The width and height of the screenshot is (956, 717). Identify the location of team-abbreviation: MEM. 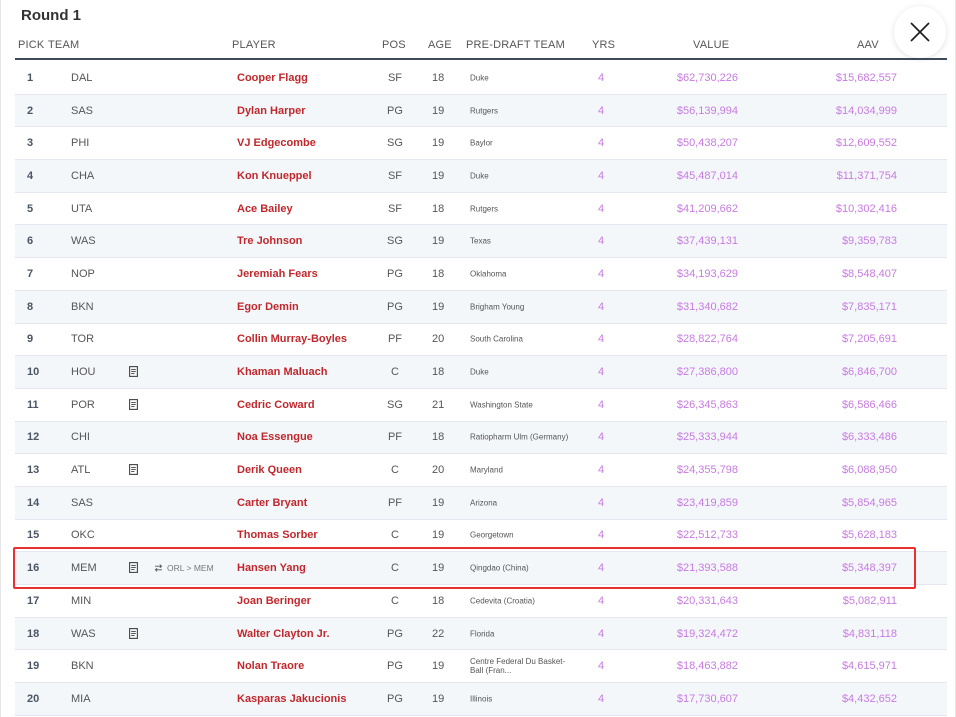
(84, 568).